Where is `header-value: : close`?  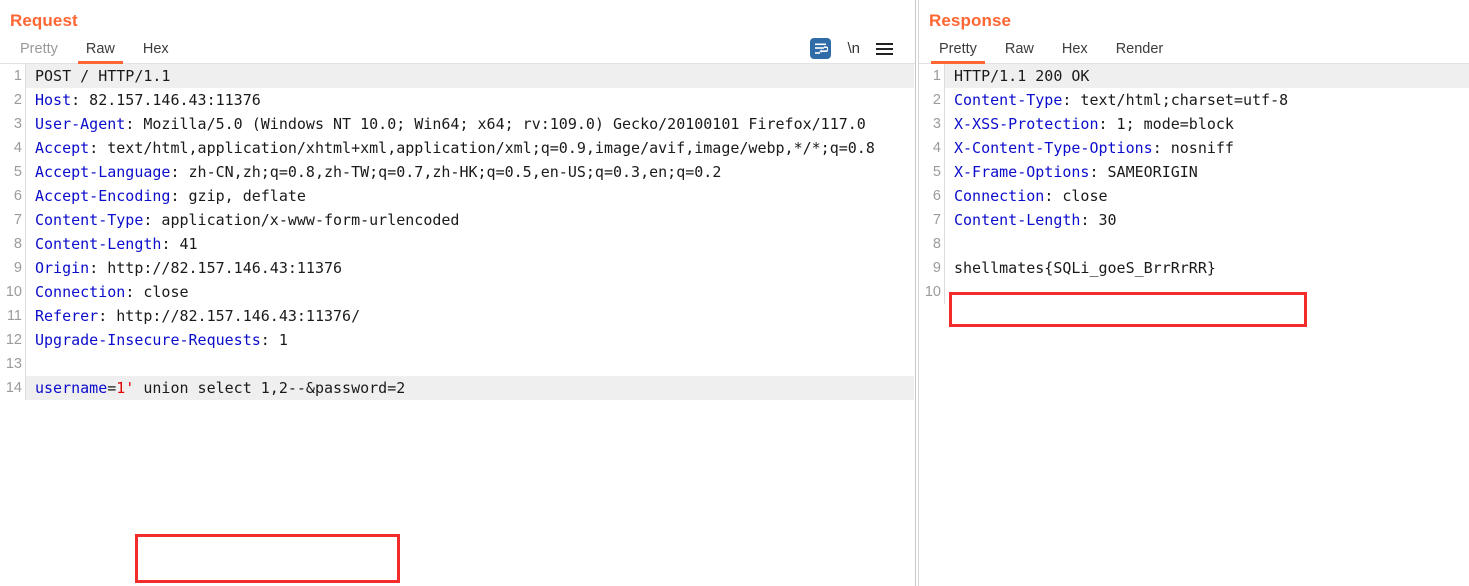
header-value: : close is located at coordinates (157, 292).